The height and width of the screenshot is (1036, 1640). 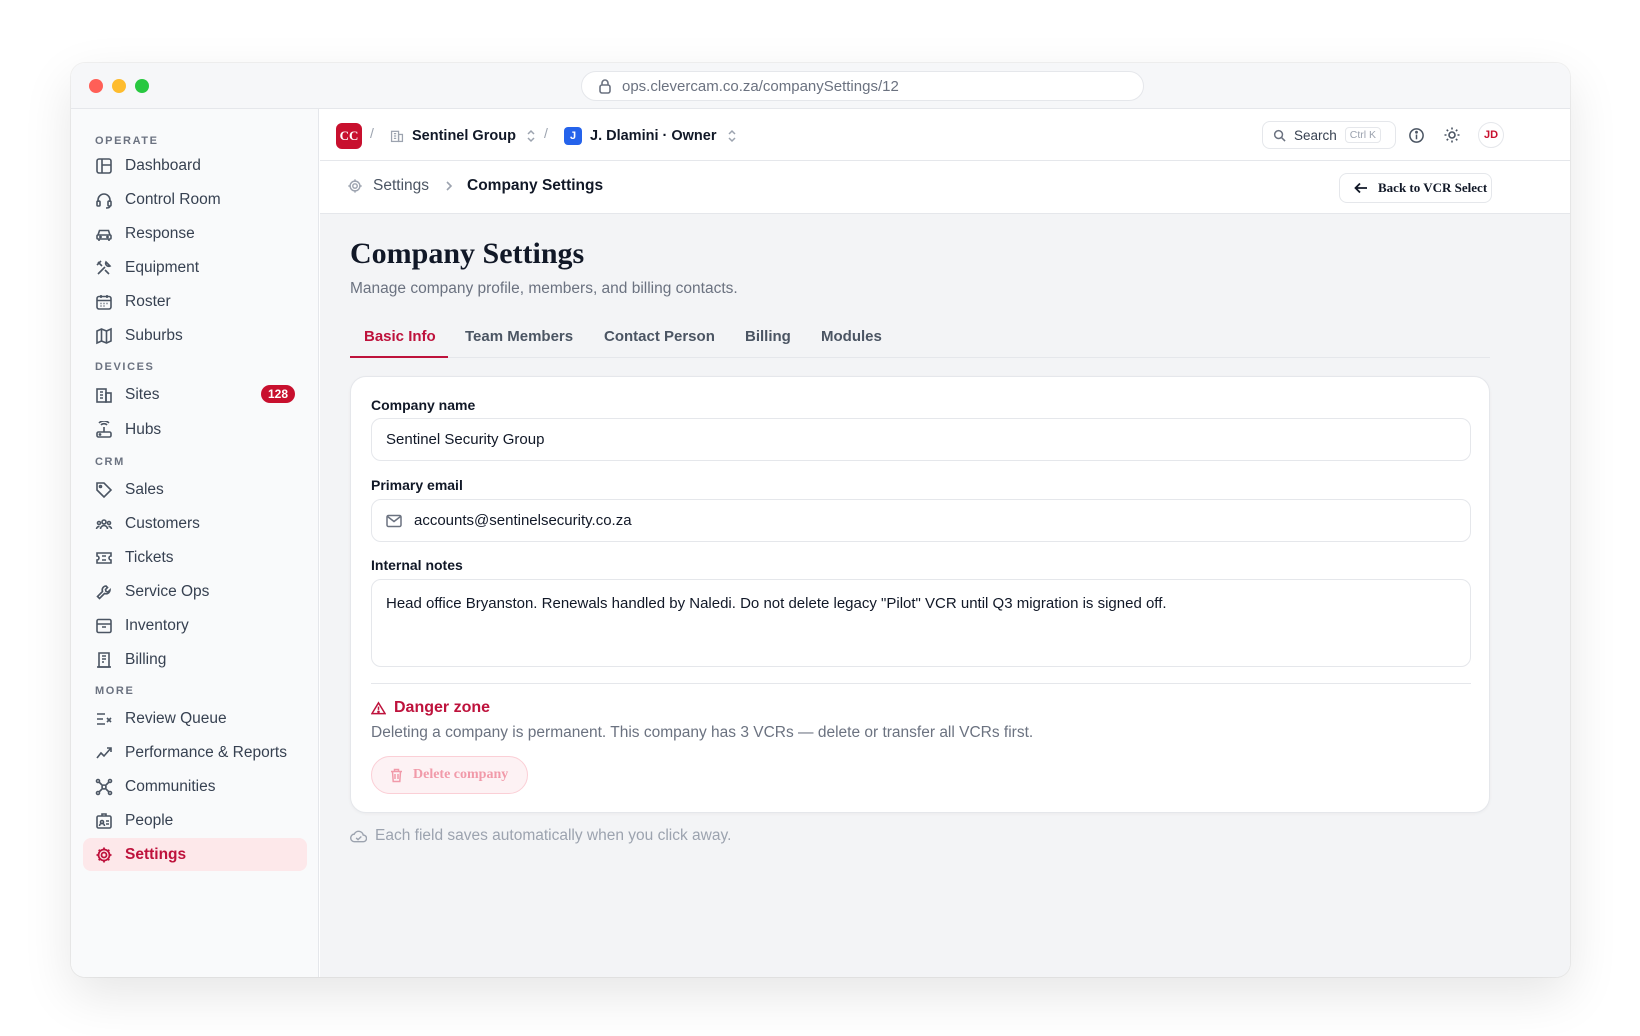 What do you see at coordinates (449, 186) in the screenshot?
I see `chevron-right-icon` at bounding box center [449, 186].